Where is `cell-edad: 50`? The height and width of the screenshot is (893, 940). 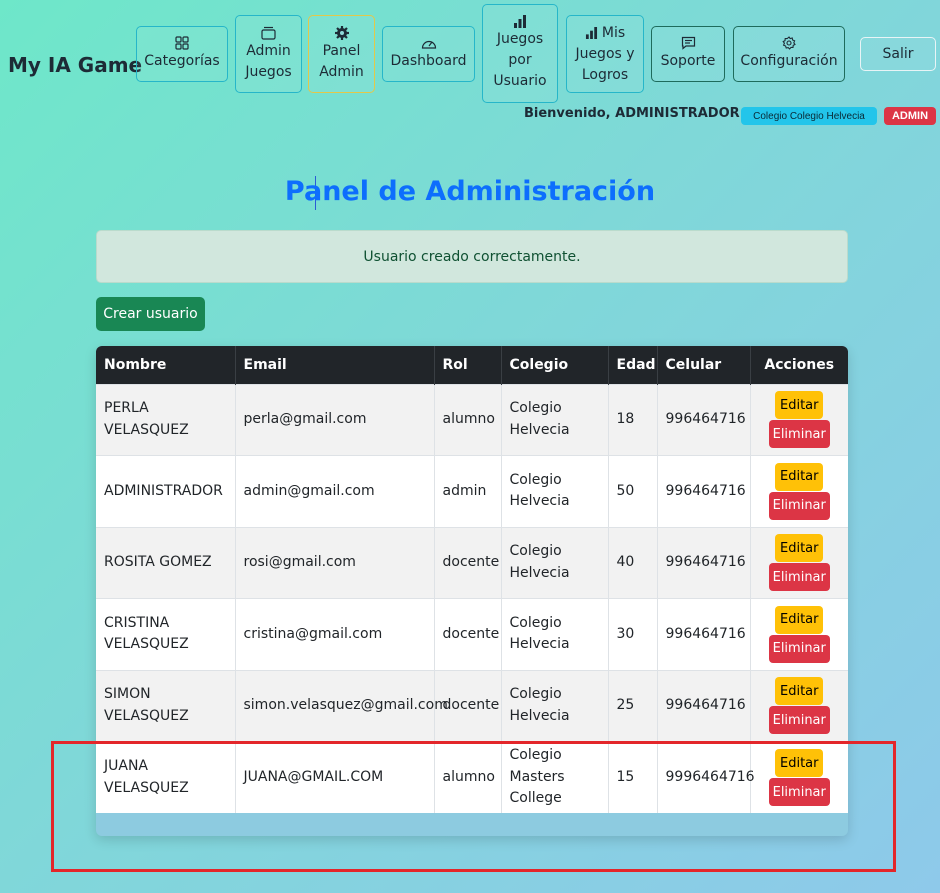 cell-edad: 50 is located at coordinates (633, 491).